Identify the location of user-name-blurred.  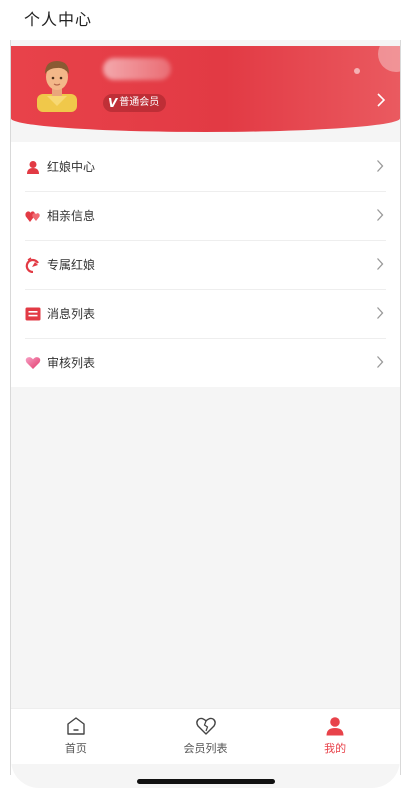
(137, 69).